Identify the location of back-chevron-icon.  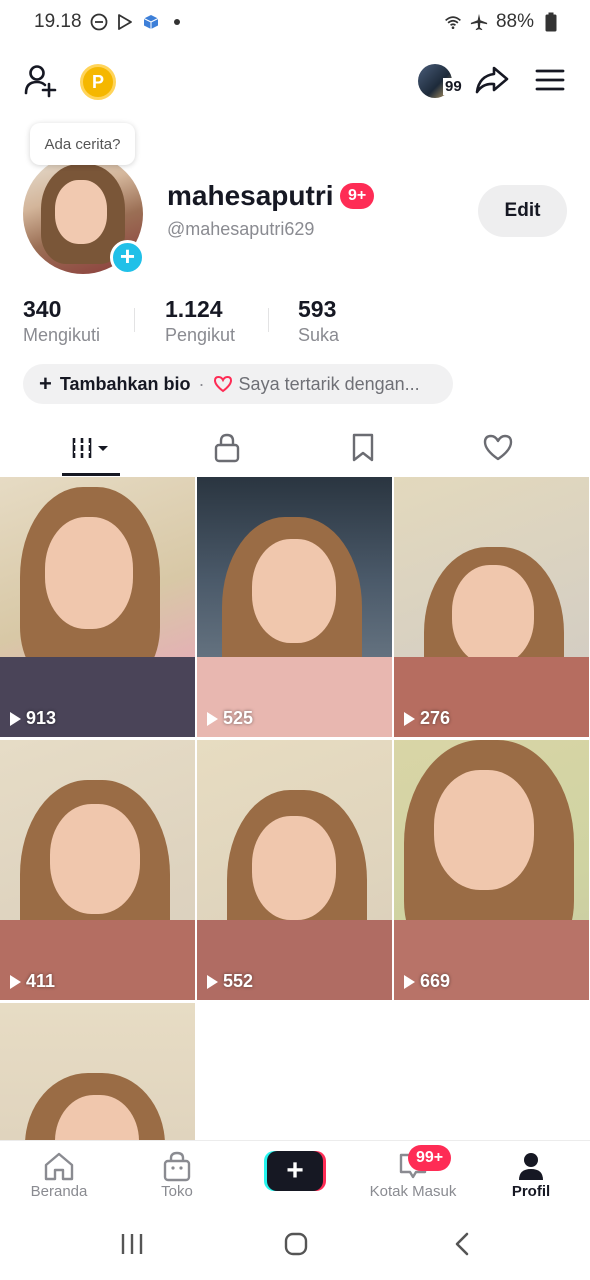
(462, 1246).